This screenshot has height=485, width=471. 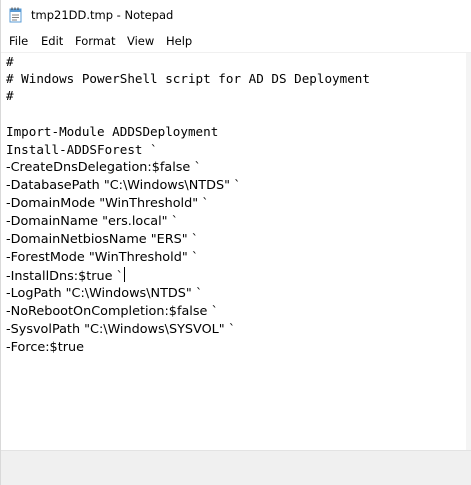 I want to click on menu-help: Help, so click(x=179, y=41).